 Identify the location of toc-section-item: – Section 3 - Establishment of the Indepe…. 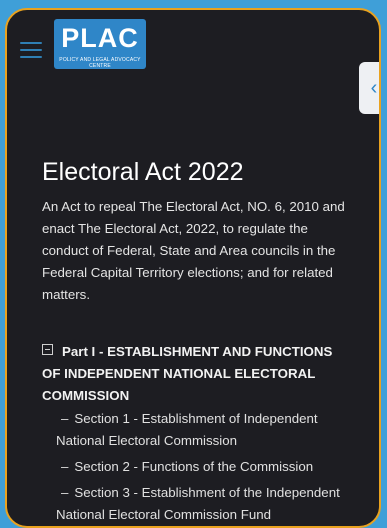
(208, 504).